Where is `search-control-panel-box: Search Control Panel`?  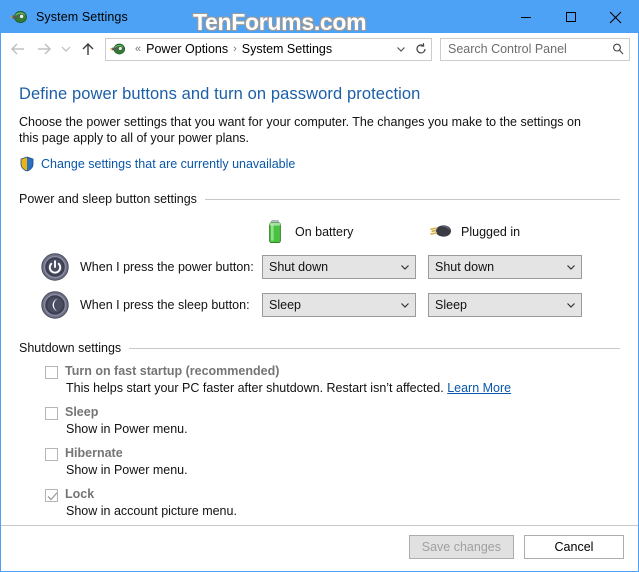 search-control-panel-box: Search Control Panel is located at coordinates (535, 49).